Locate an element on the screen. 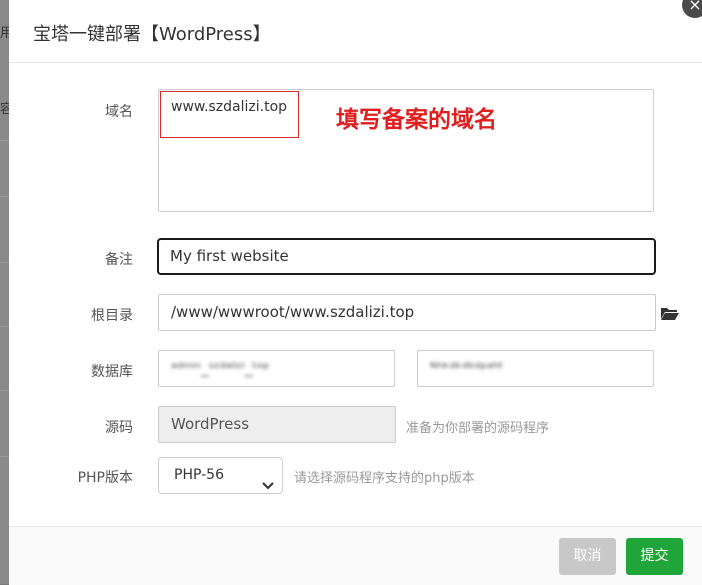 The image size is (702, 585). folder-open-icon is located at coordinates (670, 315).